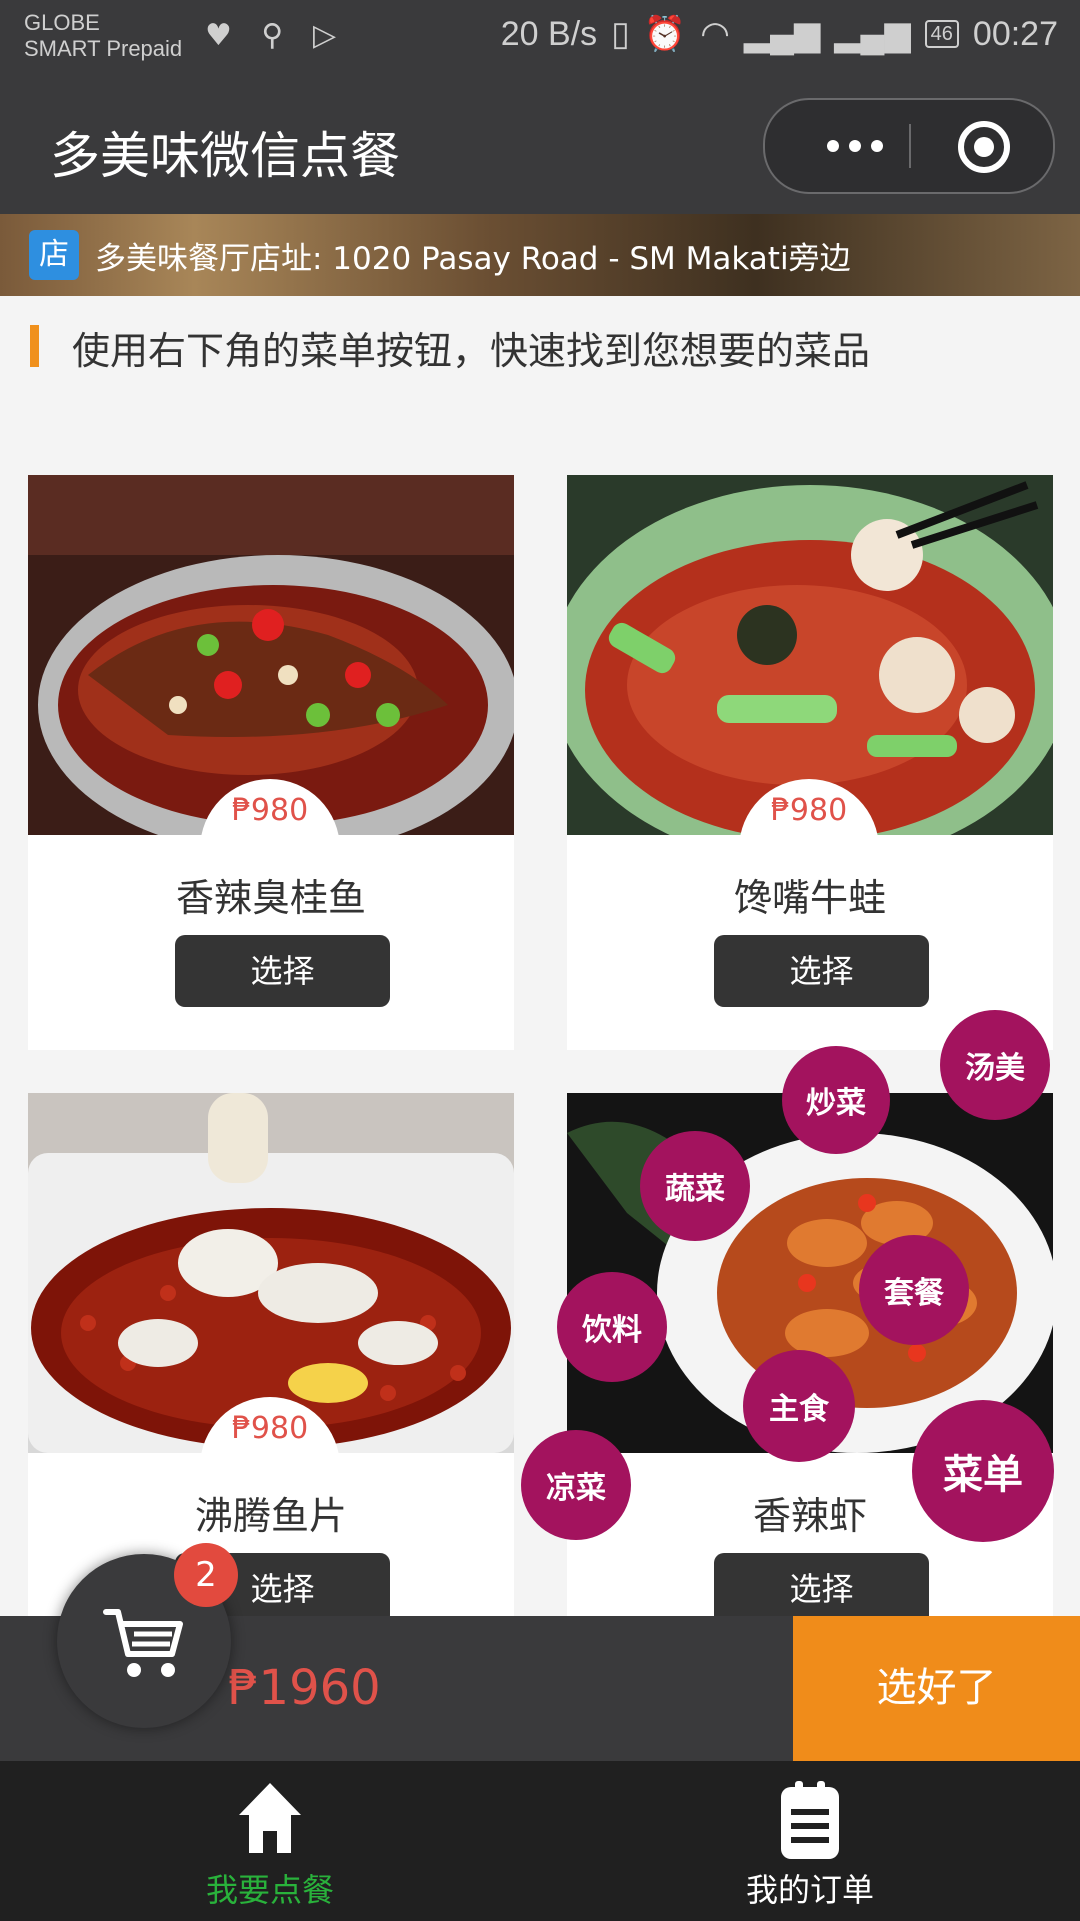 The width and height of the screenshot is (1080, 1921). I want to click on clock: 00:27, so click(1015, 33).